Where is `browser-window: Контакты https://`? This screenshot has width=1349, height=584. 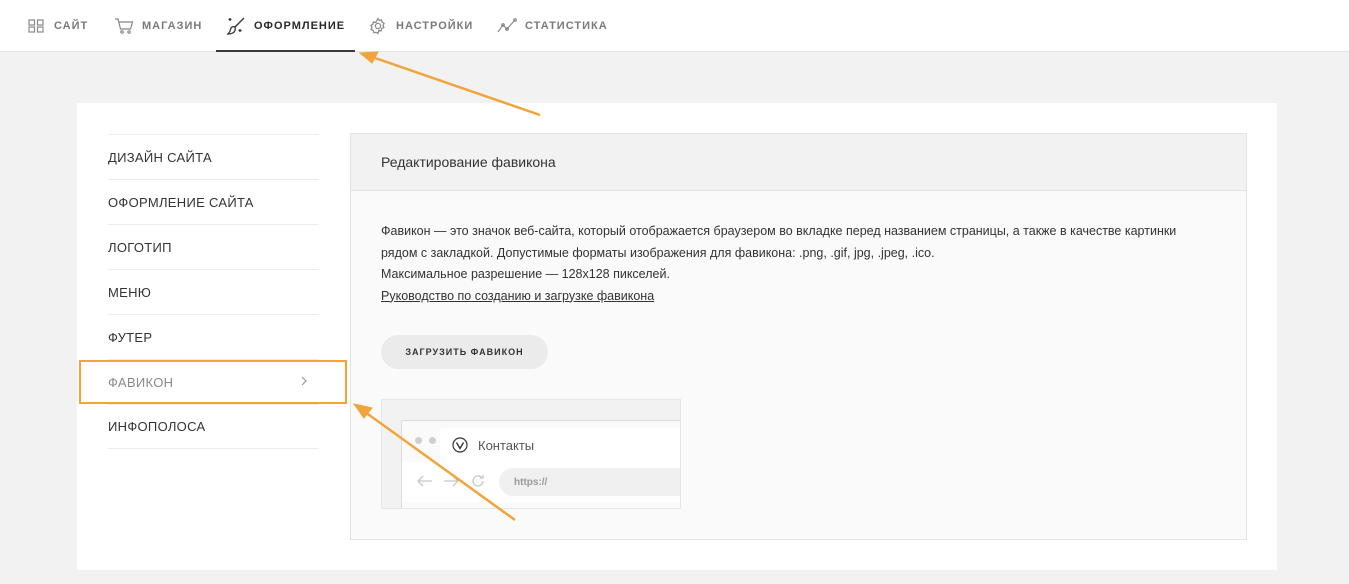
browser-window: Контакты https:// is located at coordinates (540, 464).